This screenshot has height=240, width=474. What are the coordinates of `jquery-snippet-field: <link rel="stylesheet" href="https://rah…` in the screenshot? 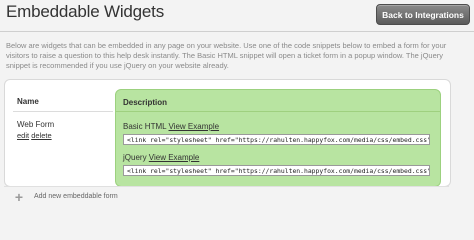 It's located at (276, 170).